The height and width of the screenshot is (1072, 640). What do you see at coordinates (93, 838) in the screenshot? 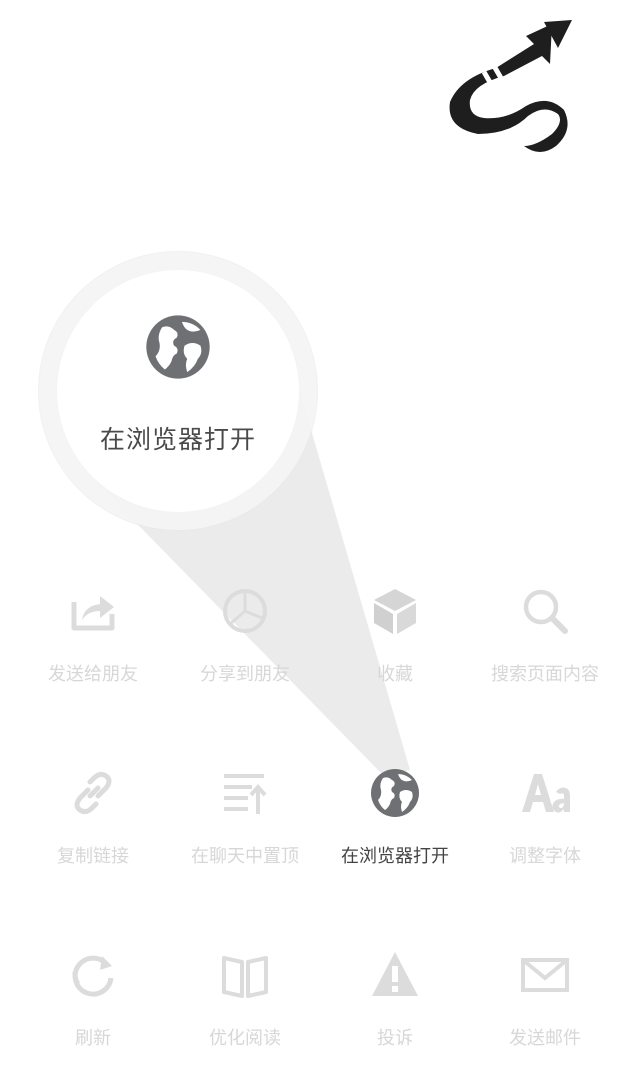
I see `menu-item-copy-link: 复制链接` at bounding box center [93, 838].